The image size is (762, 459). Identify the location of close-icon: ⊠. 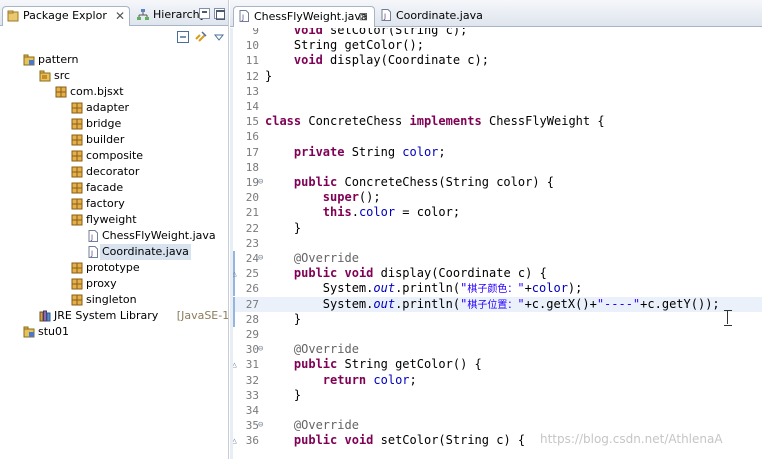
(363, 17).